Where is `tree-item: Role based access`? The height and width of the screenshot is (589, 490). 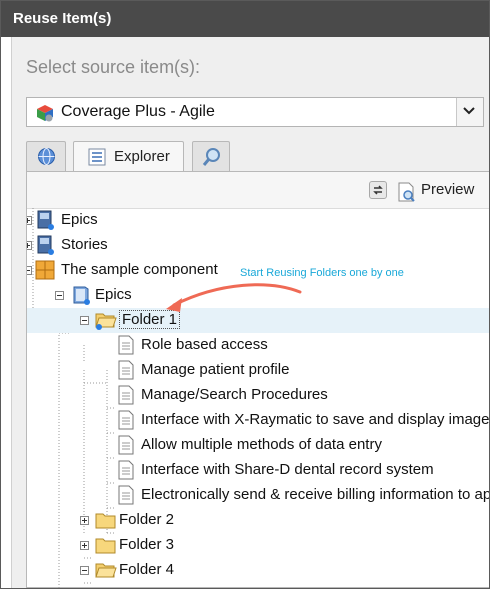 tree-item: Role based access is located at coordinates (258, 345).